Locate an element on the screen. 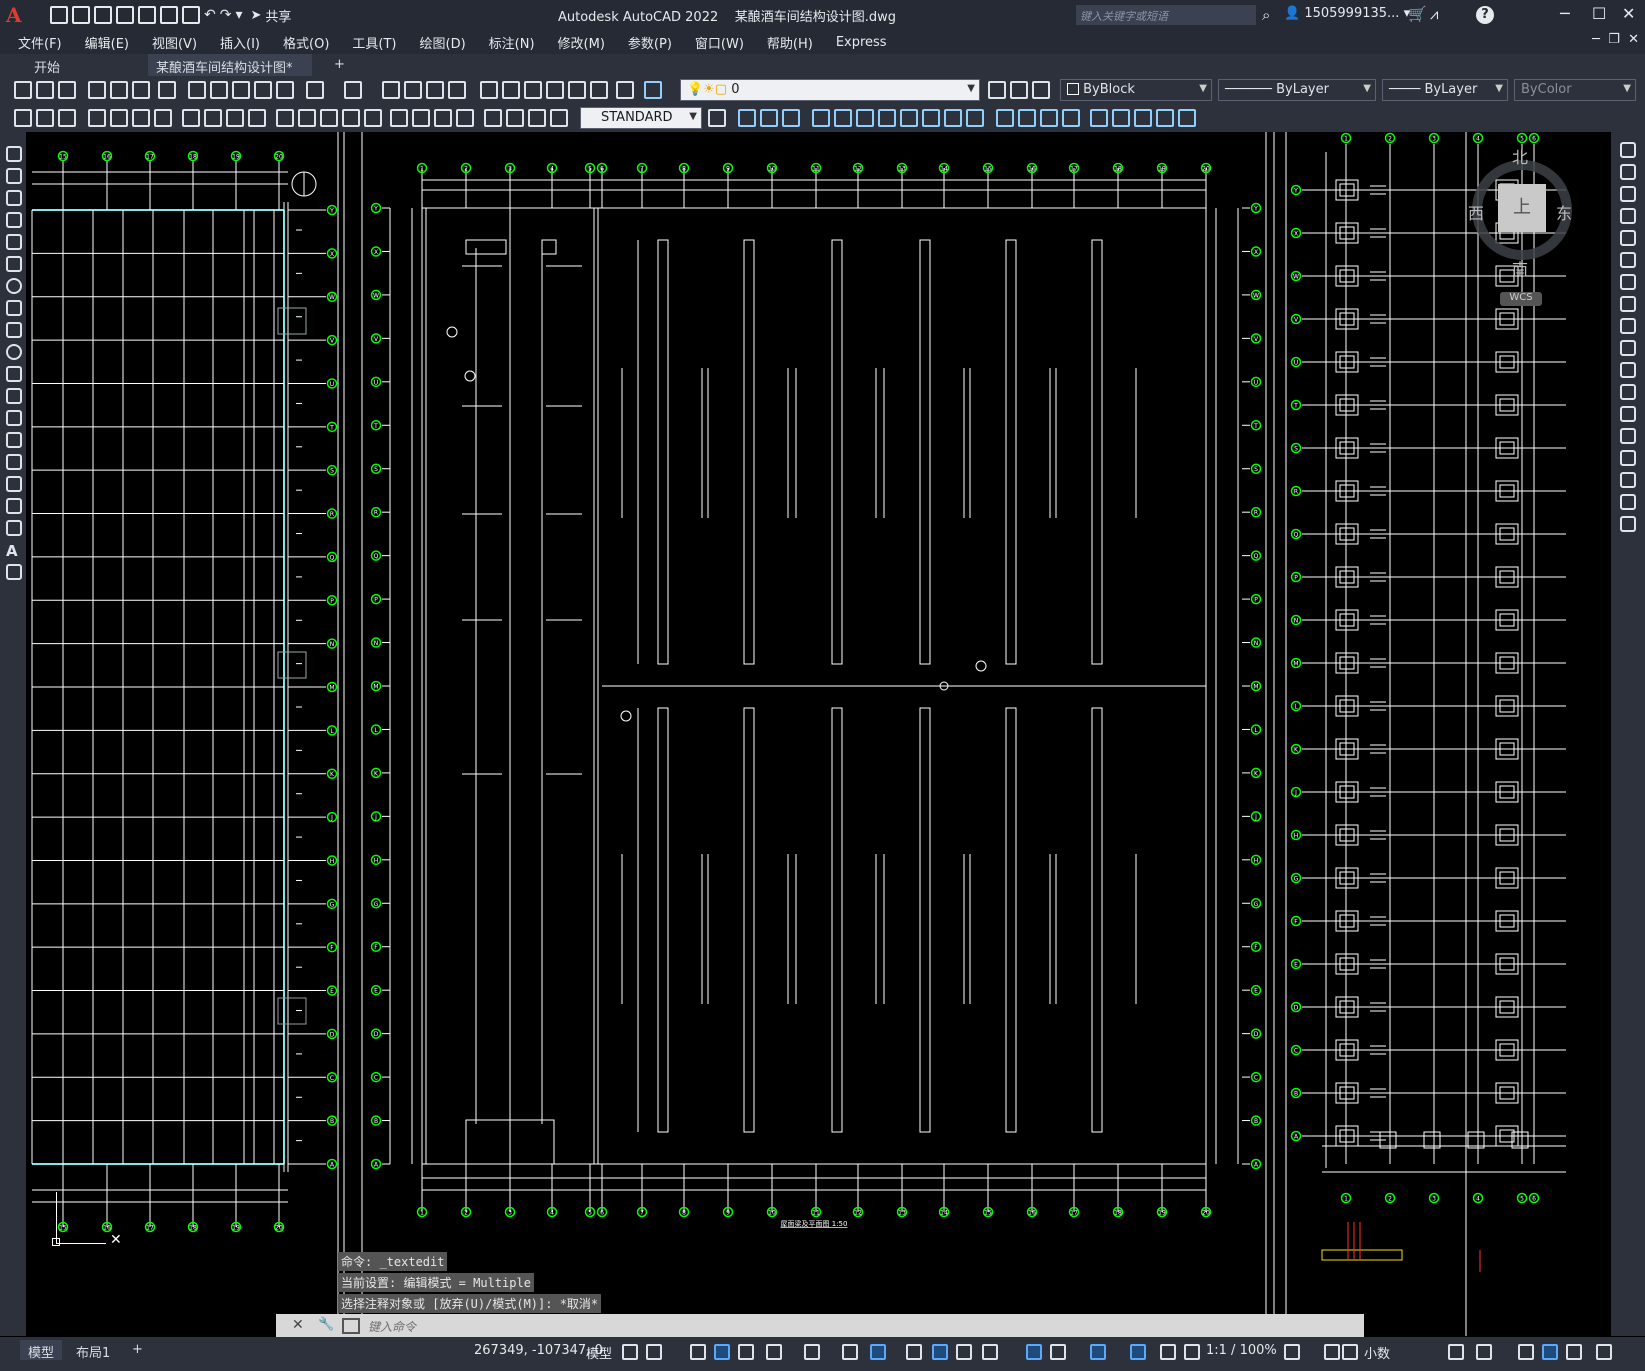  coordinates-readout: 267349, -107347, 0 is located at coordinates (538, 1350).